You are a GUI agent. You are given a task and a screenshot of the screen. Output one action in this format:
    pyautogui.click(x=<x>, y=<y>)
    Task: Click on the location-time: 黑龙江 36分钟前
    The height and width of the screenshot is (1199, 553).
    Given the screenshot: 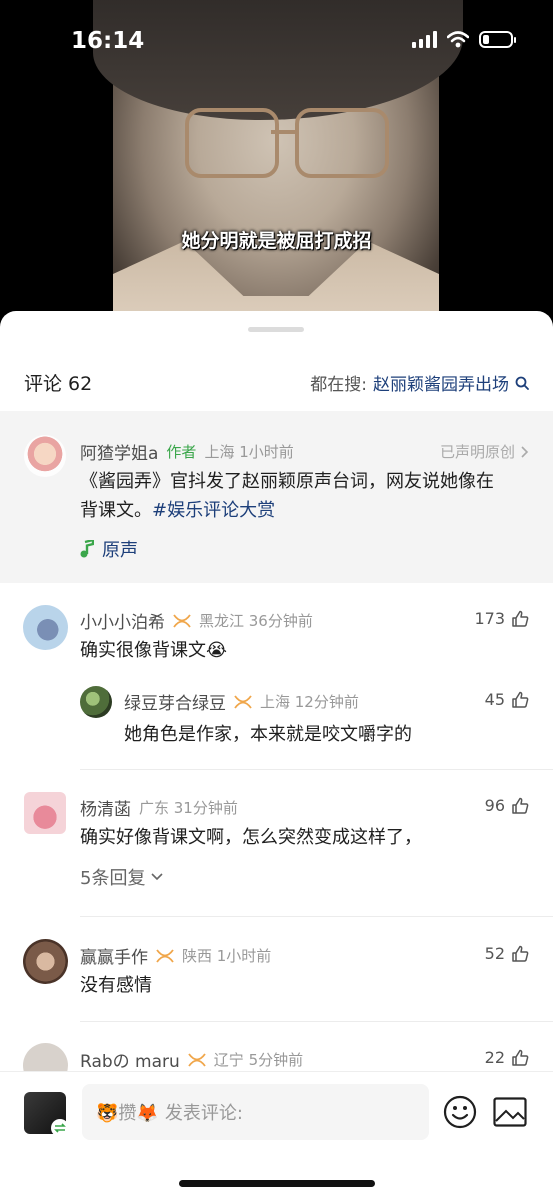 What is the action you would take?
    pyautogui.click(x=256, y=621)
    